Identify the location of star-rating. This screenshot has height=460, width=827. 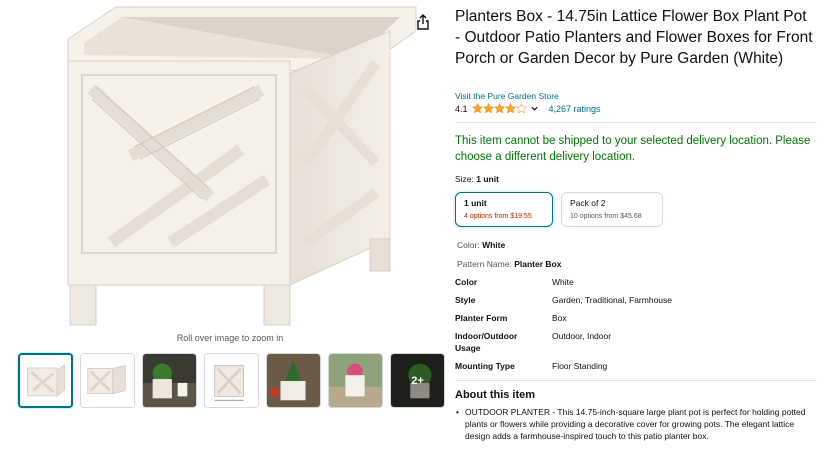
(499, 108).